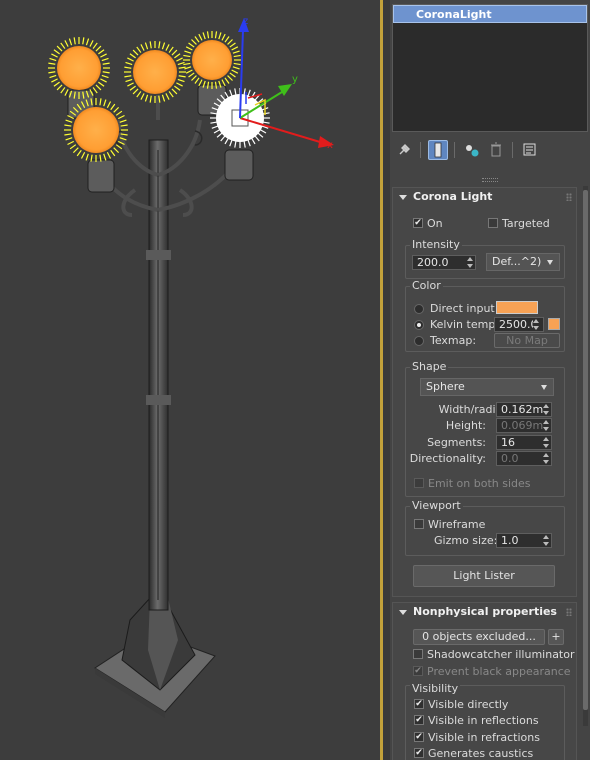  I want to click on axis-label-x: x, so click(330, 145).